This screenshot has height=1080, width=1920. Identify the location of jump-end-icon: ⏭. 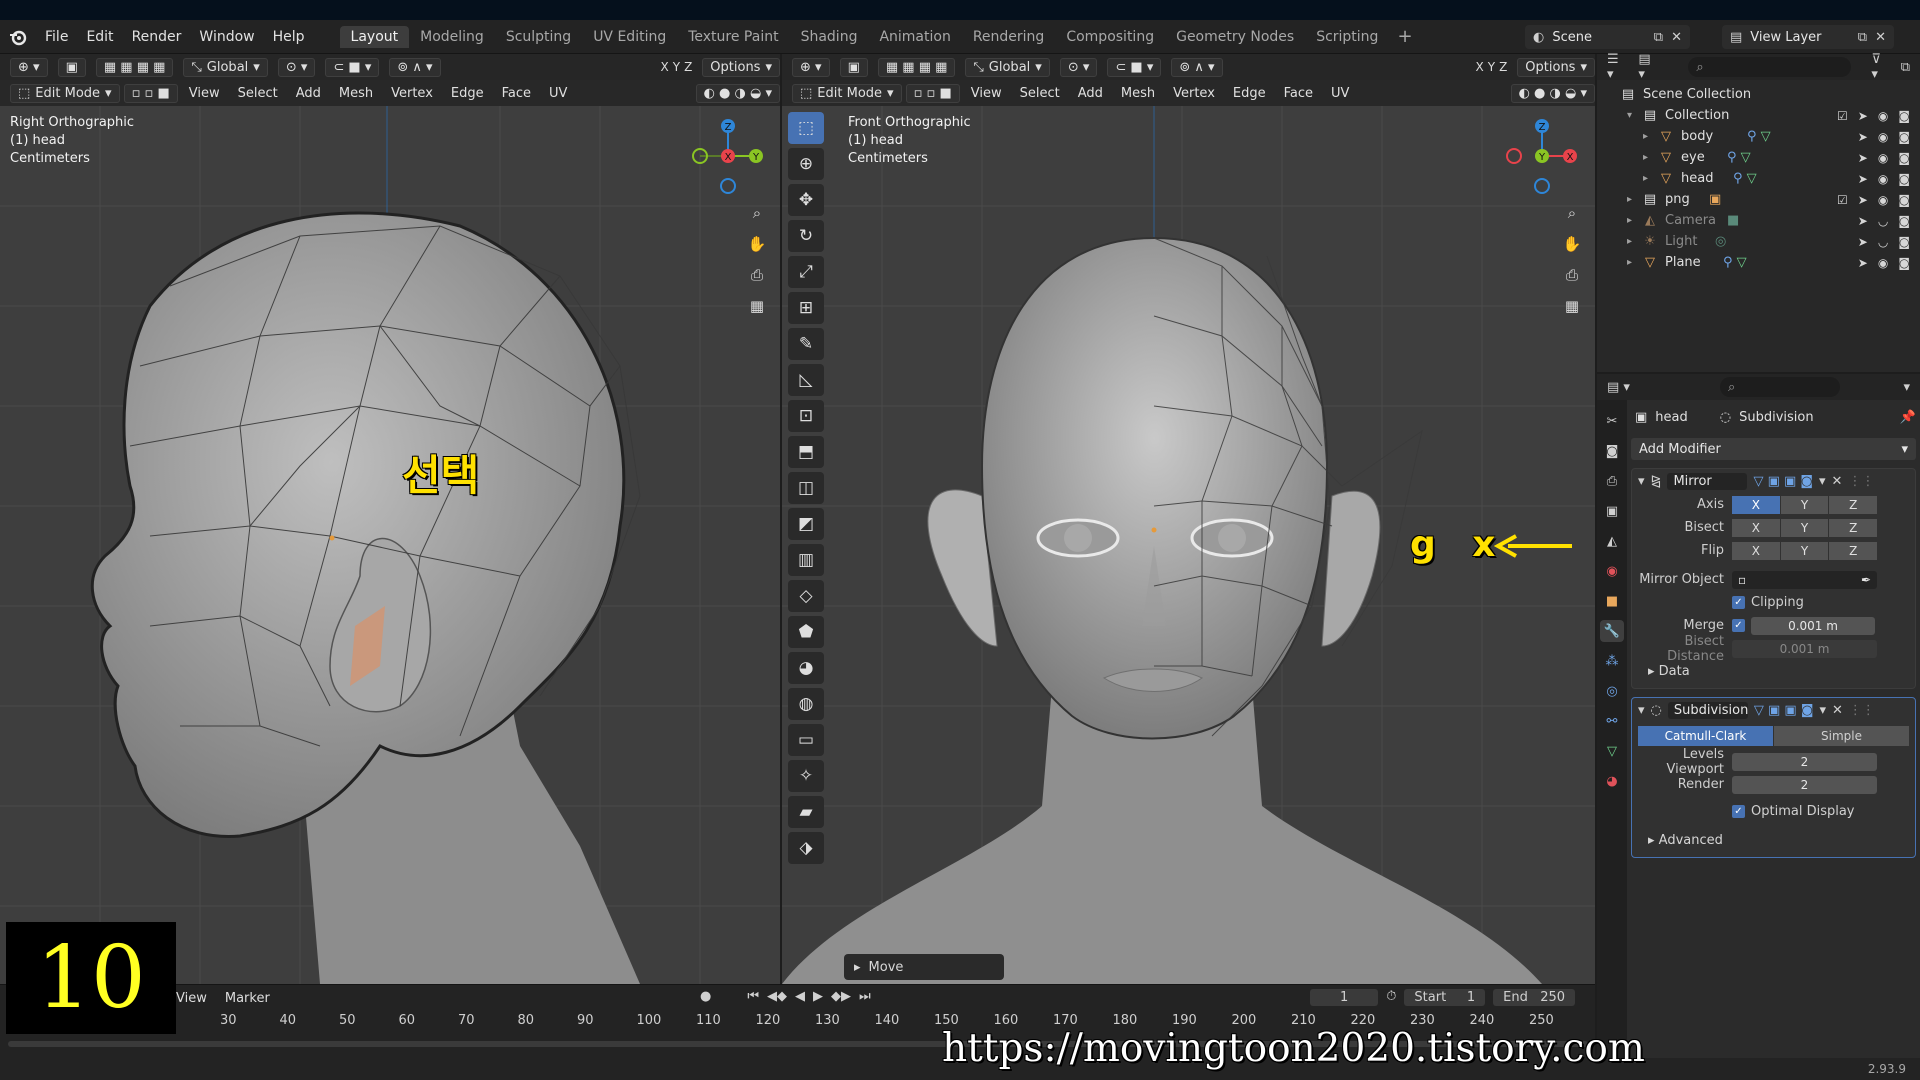
(865, 996).